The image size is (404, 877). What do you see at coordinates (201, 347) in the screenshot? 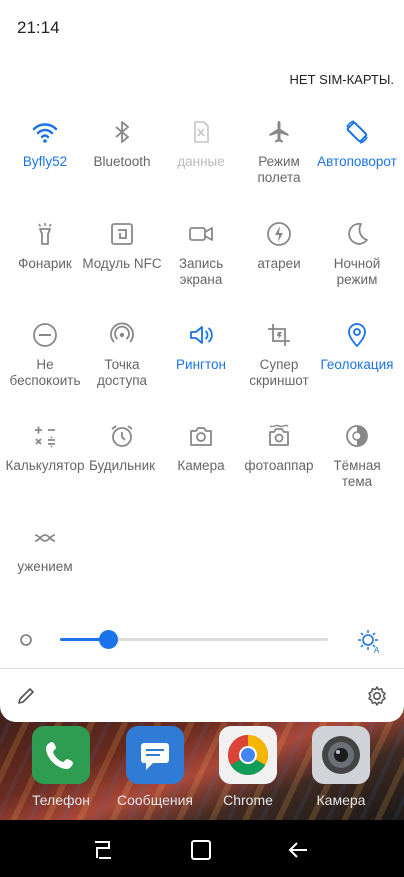
I see `tile-ringtone: Рингтон` at bounding box center [201, 347].